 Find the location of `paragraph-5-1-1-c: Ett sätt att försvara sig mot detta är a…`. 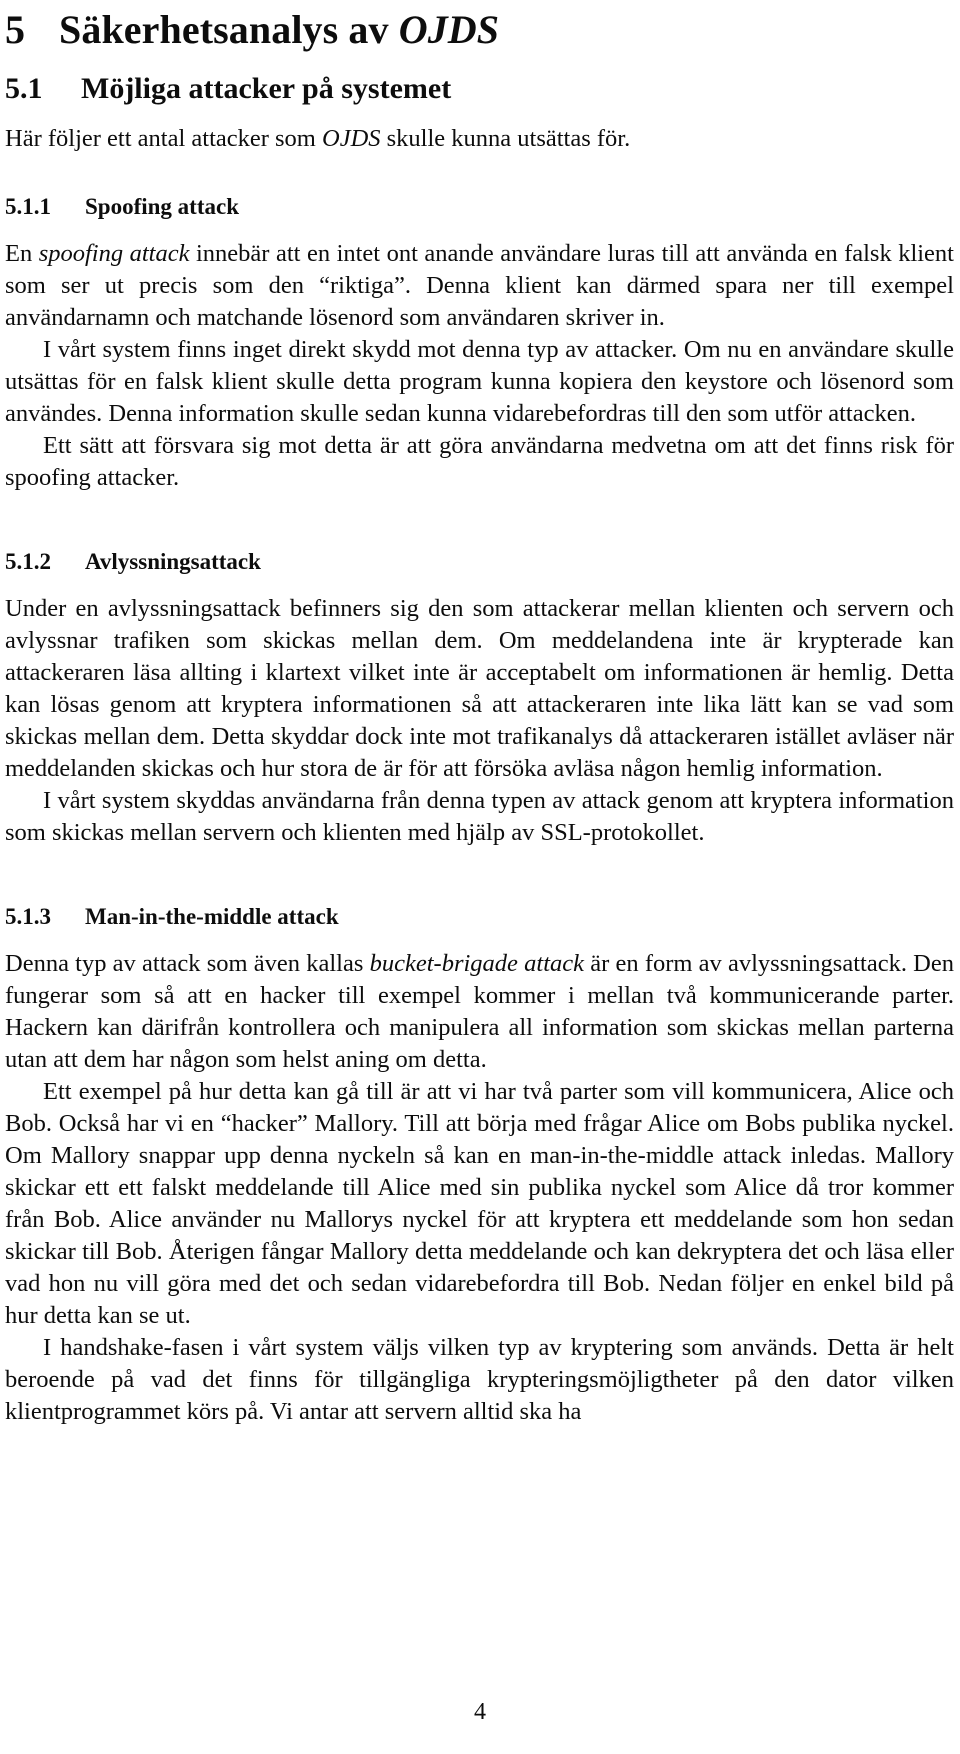

paragraph-5-1-1-c: Ett sätt att försvara sig mot detta är a… is located at coordinates (479, 461).